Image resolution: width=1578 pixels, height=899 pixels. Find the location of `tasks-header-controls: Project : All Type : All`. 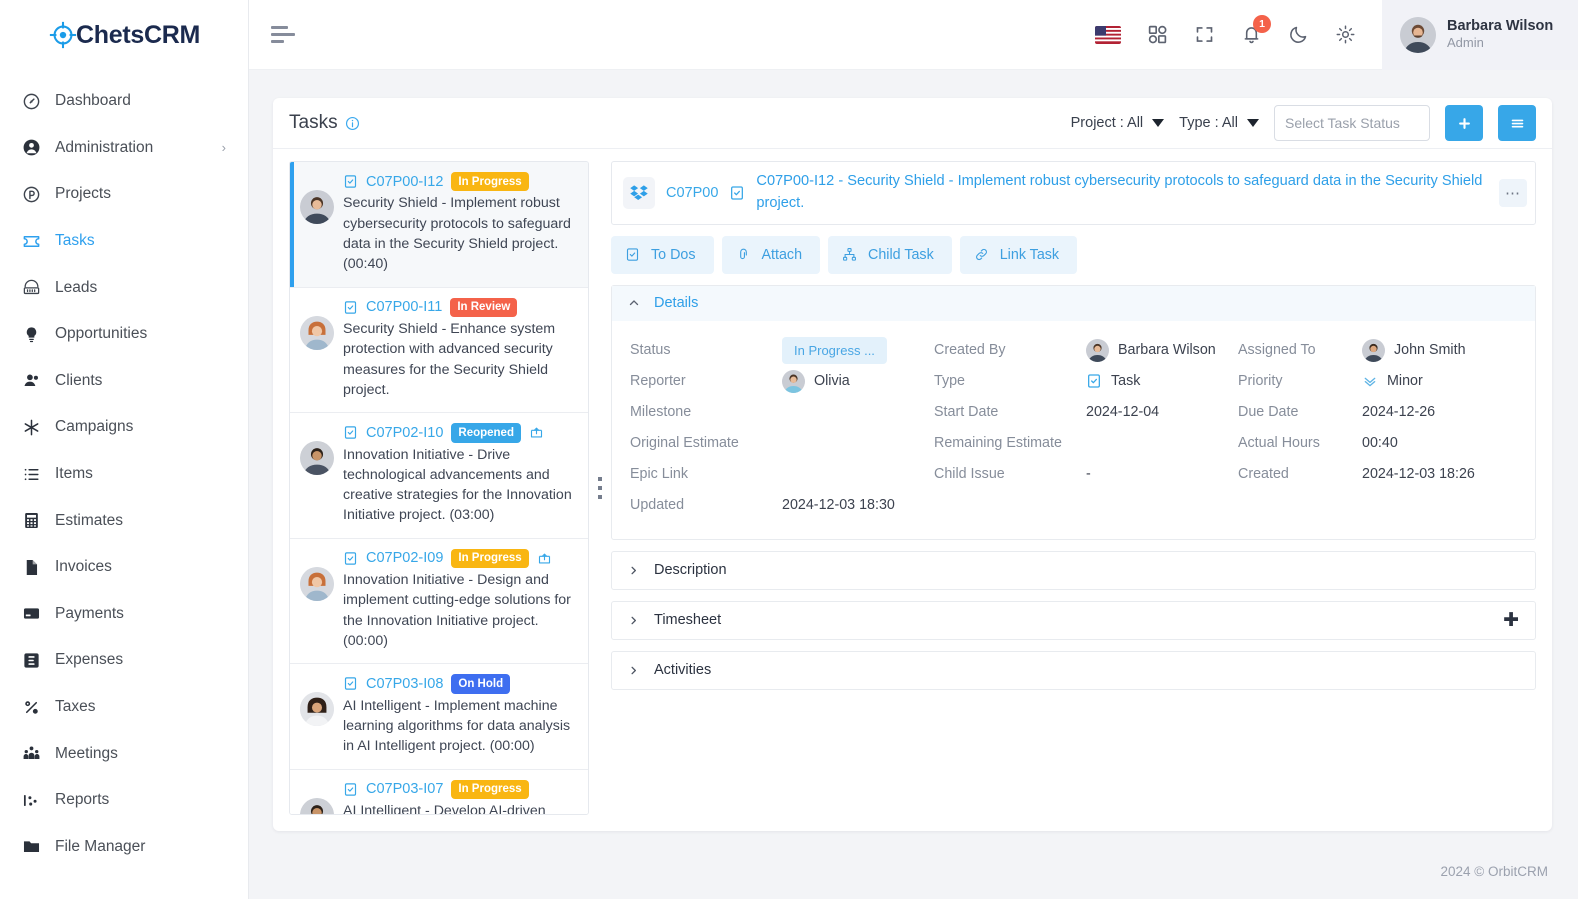

tasks-header-controls: Project : All Type : All is located at coordinates (1303, 123).